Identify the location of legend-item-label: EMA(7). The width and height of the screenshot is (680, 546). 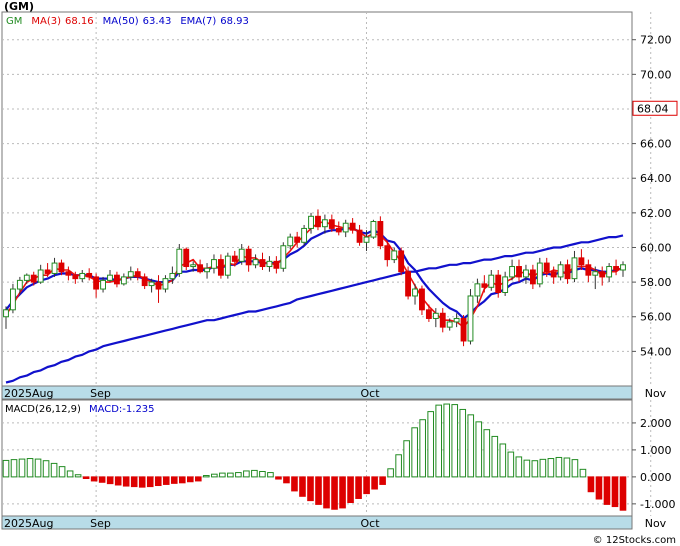
(198, 21).